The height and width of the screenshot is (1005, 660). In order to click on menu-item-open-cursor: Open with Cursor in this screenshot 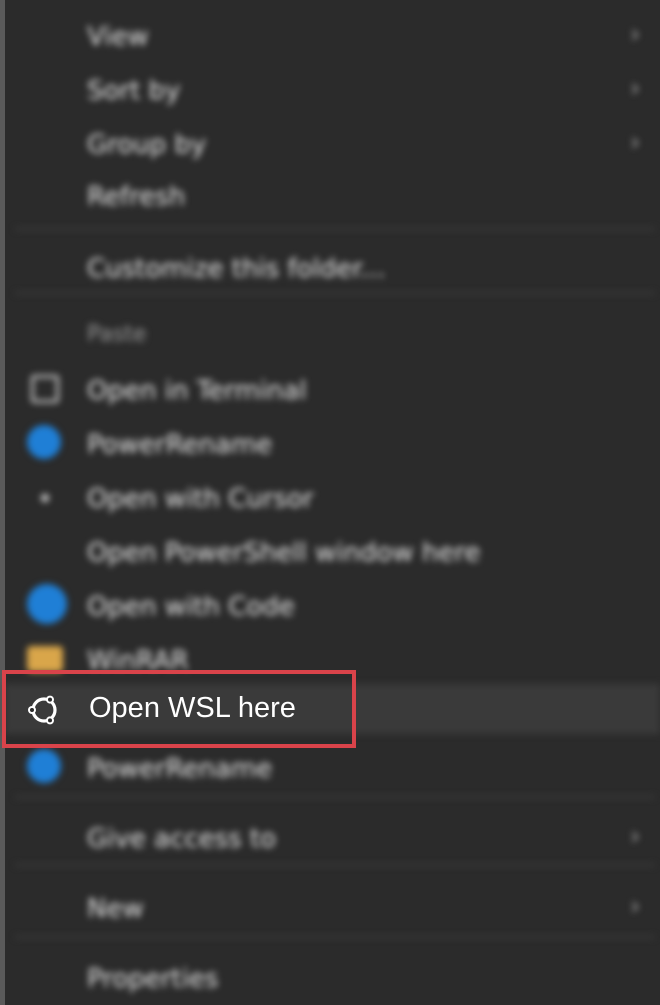, I will do `click(332, 496)`.